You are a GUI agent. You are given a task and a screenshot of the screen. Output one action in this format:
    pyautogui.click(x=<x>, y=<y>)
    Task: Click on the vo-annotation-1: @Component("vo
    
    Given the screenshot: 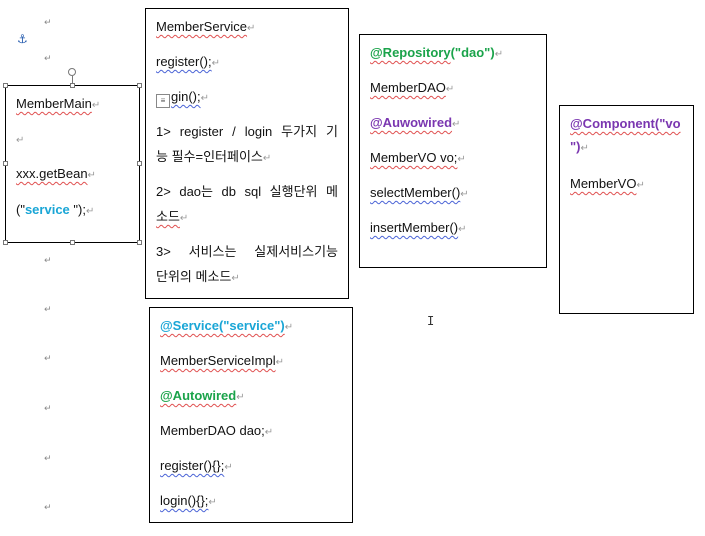 What is the action you would take?
    pyautogui.click(x=625, y=123)
    